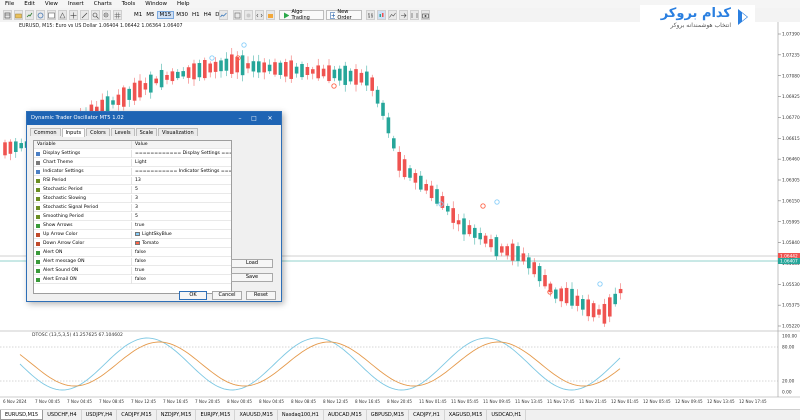  I want to click on input-row: Show Arrows true, so click(132, 226).